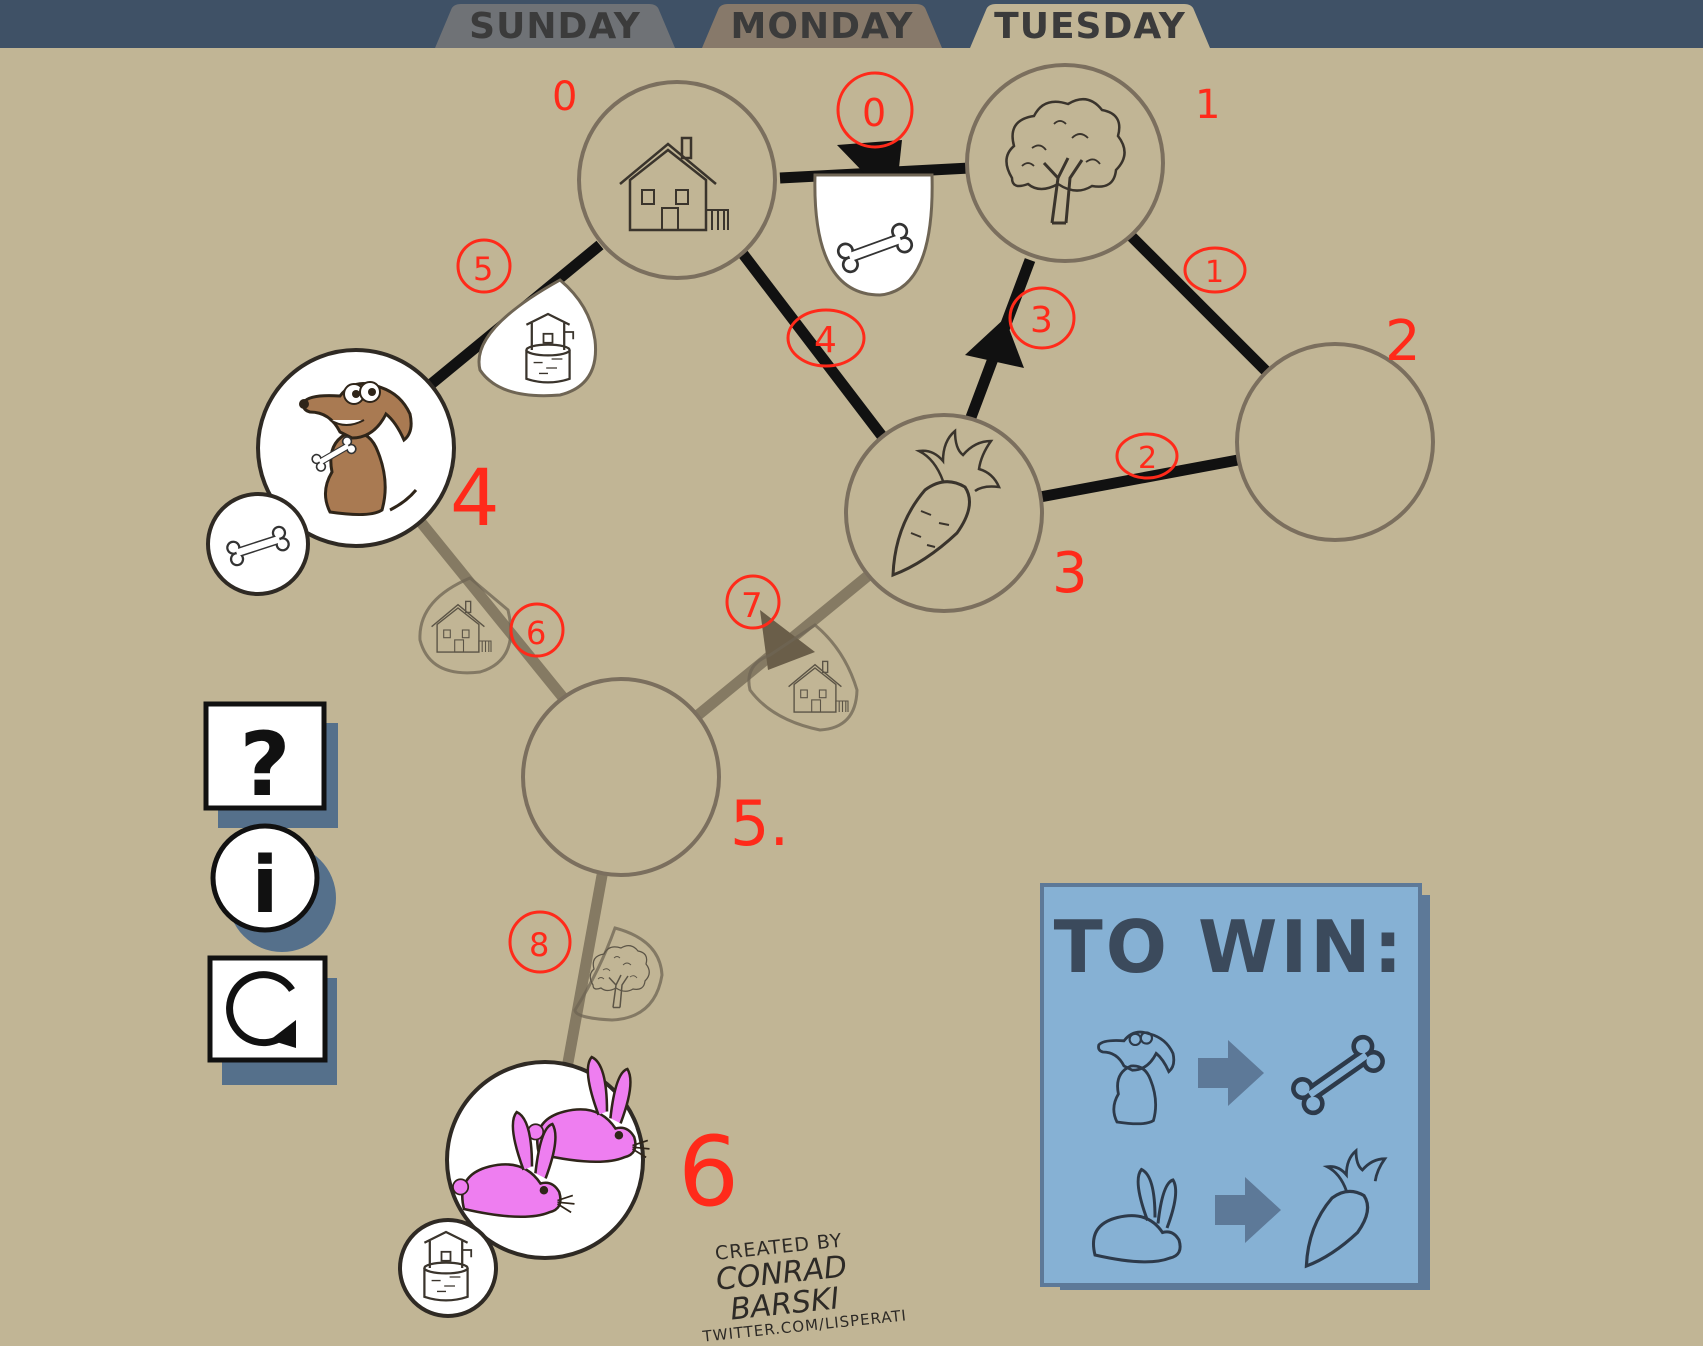  Describe the element at coordinates (1070, 573) in the screenshot. I see `node-label-3: 3` at that location.